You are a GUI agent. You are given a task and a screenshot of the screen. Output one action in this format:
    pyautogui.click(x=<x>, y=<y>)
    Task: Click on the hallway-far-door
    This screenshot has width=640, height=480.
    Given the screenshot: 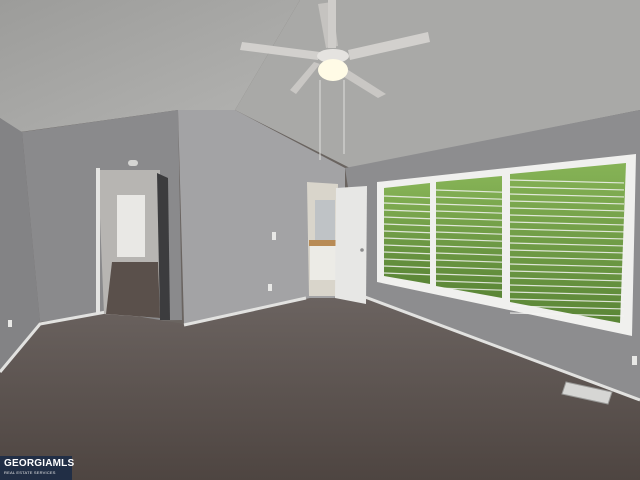 What is the action you would take?
    pyautogui.click(x=131, y=226)
    